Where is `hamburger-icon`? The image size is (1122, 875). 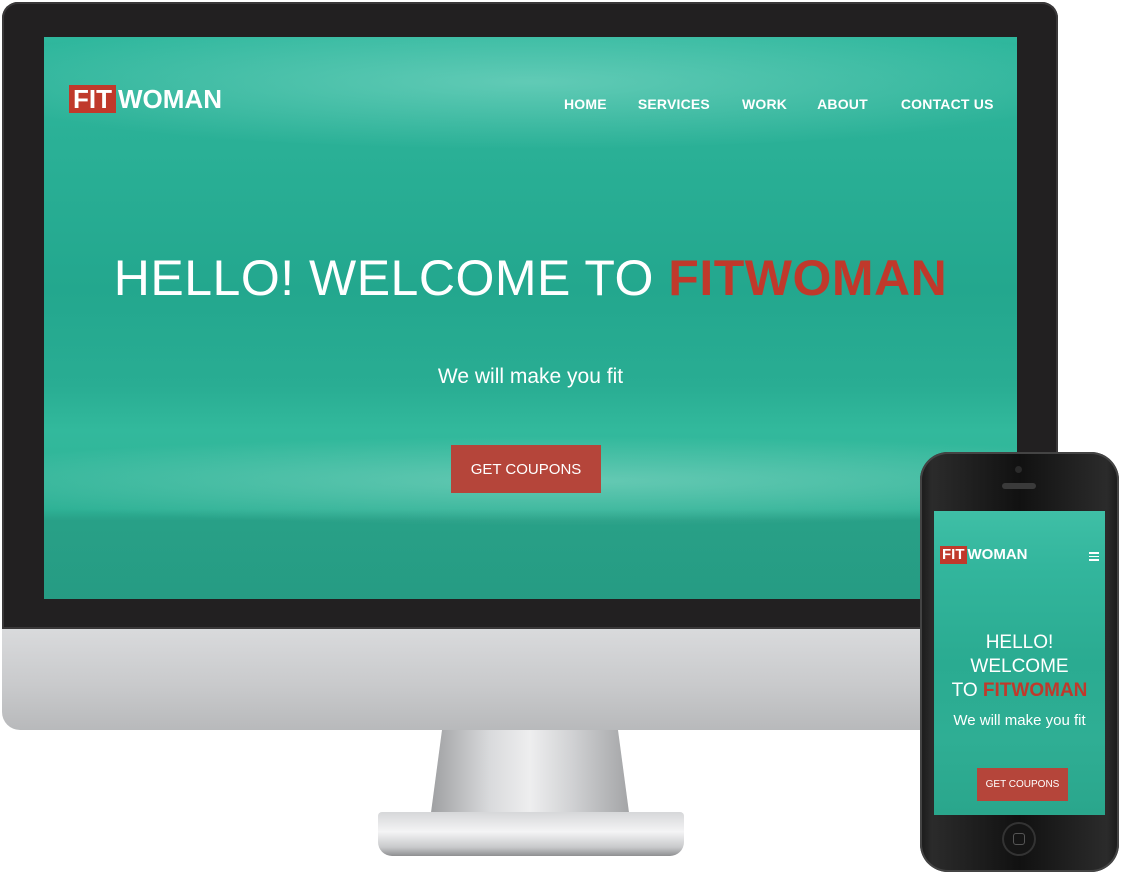 hamburger-icon is located at coordinates (1094, 556).